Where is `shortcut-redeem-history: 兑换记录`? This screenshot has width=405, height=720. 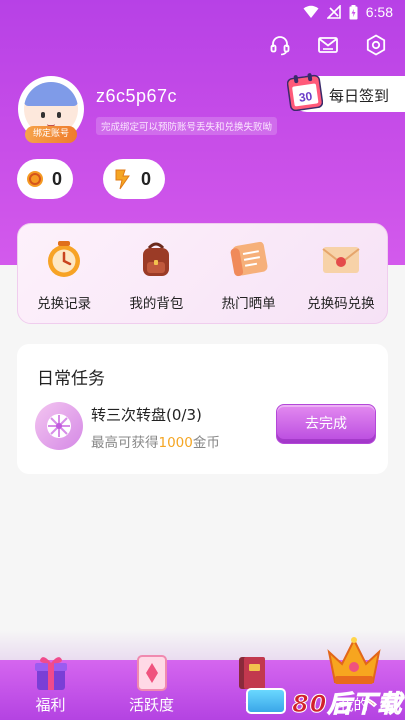 shortcut-redeem-history: 兑换记录 is located at coordinates (64, 273).